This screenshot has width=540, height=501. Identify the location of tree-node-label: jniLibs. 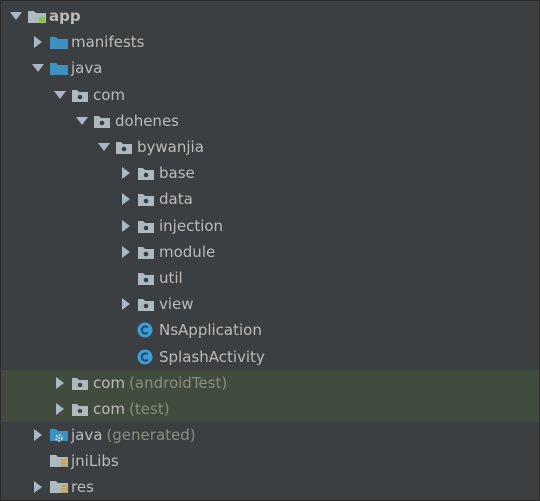
(95, 461).